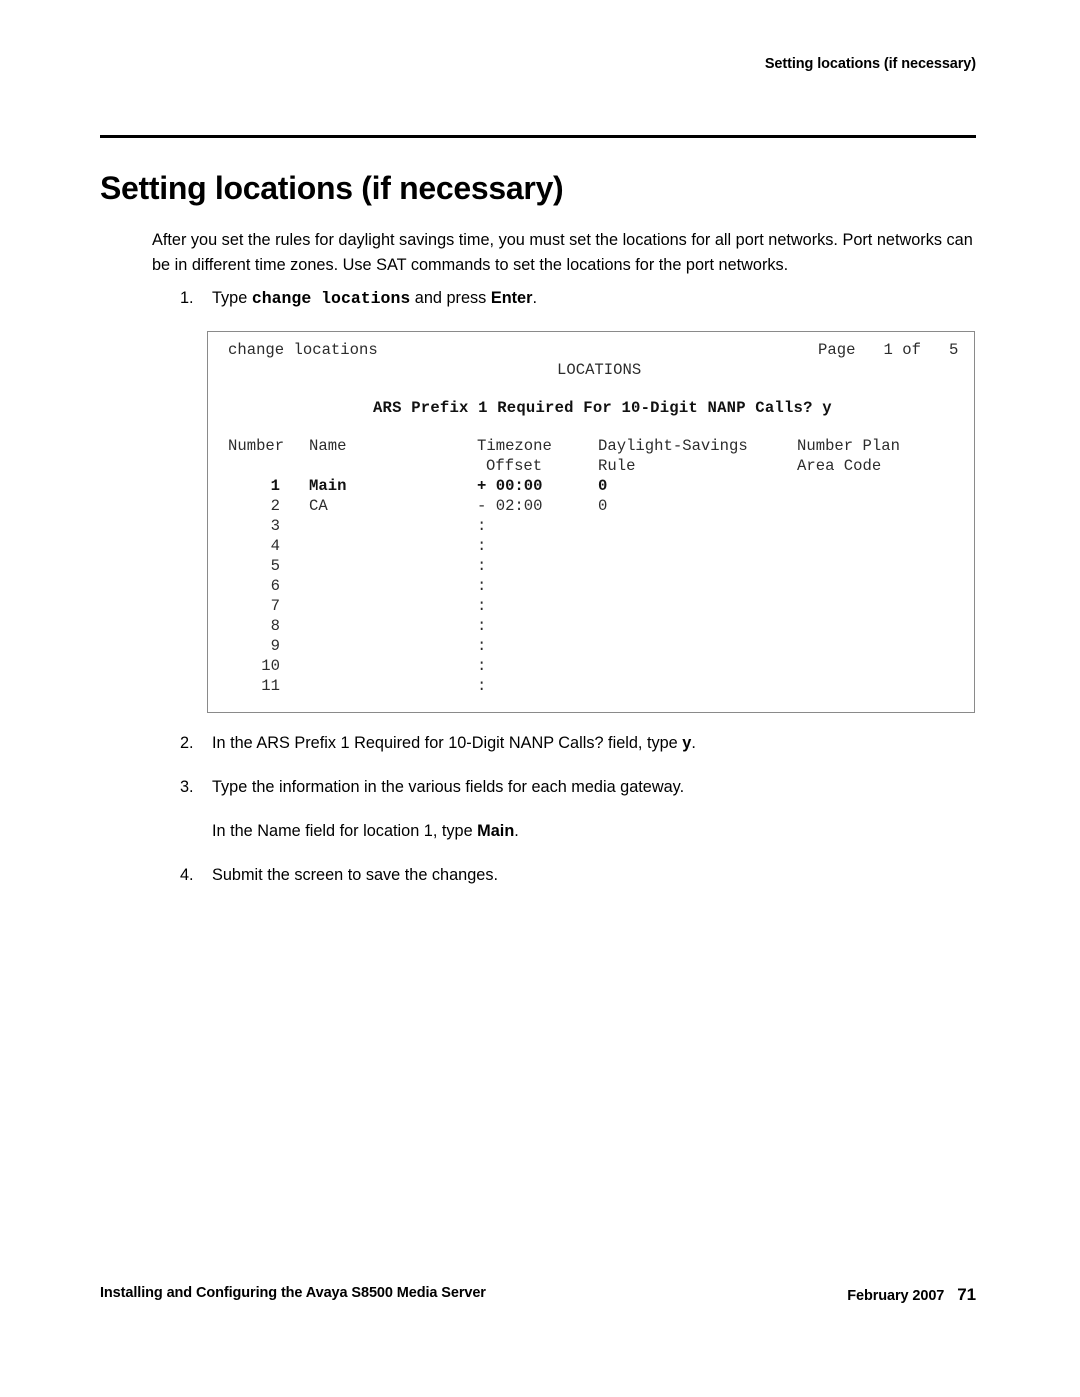 This screenshot has height=1397, width=1080. What do you see at coordinates (514, 446) in the screenshot?
I see `sat-col-header-timezone: Timezone` at bounding box center [514, 446].